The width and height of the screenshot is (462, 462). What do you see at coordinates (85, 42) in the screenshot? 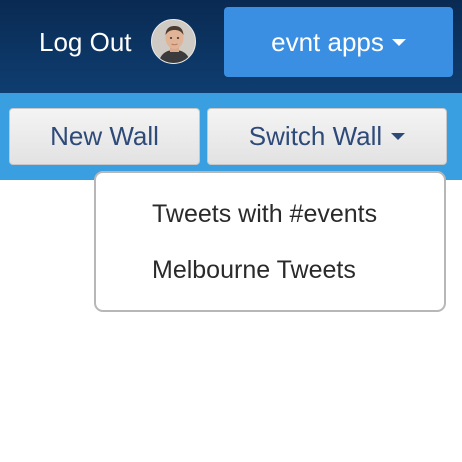
I see `logout-link: Log Out` at bounding box center [85, 42].